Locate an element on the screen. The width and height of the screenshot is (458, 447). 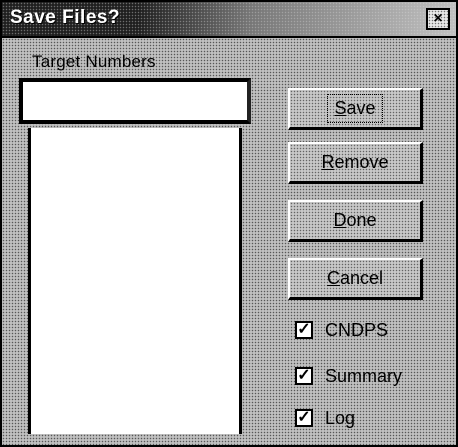
target-numbers-label: Target Numbers is located at coordinates (94, 61).